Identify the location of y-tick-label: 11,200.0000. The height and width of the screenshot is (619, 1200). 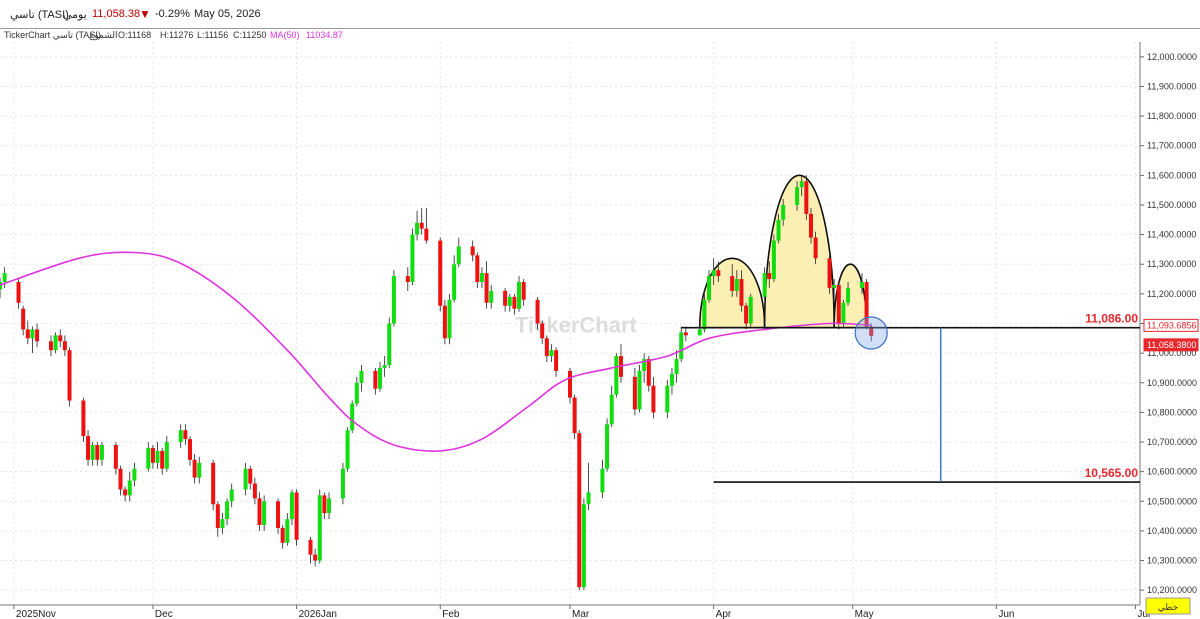
(1171, 294).